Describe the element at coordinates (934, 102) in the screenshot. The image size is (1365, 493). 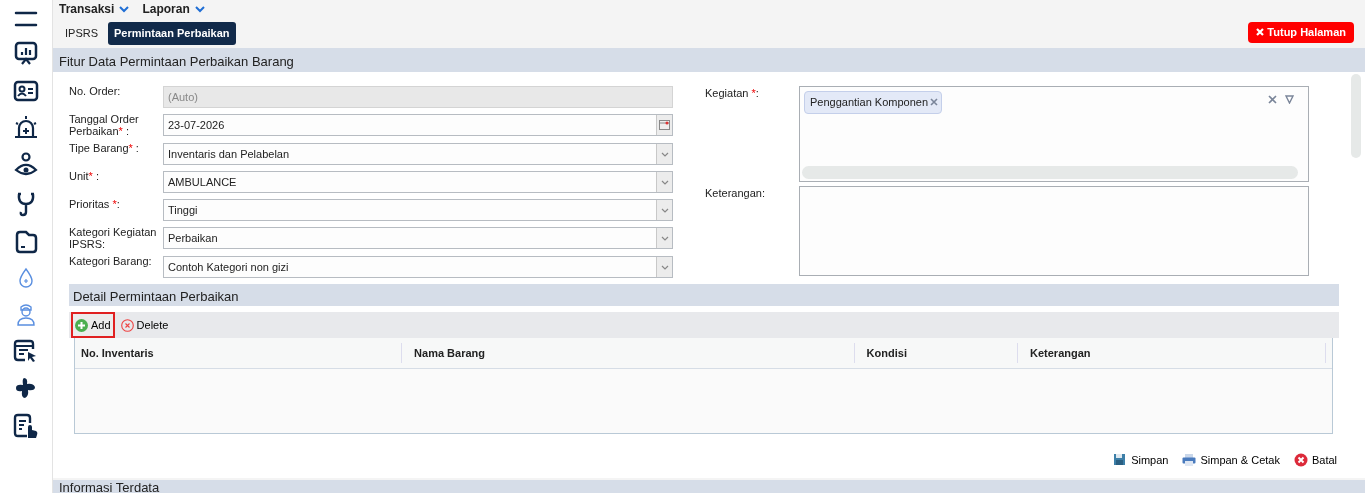
I see `remove-icon` at that location.